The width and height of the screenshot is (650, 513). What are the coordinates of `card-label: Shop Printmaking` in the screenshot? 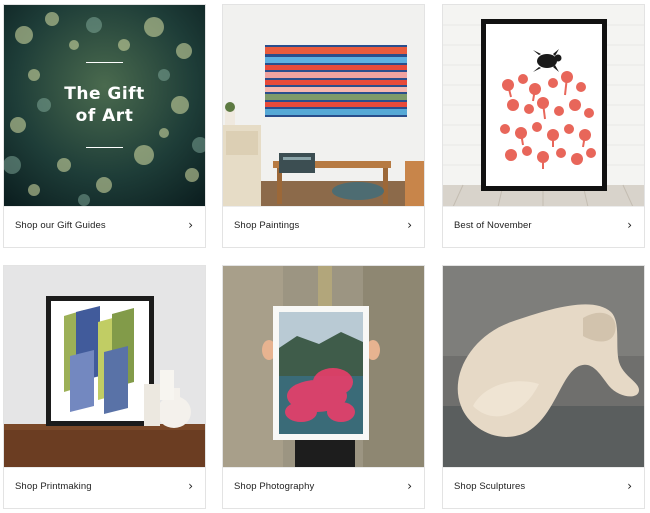 It's located at (53, 486).